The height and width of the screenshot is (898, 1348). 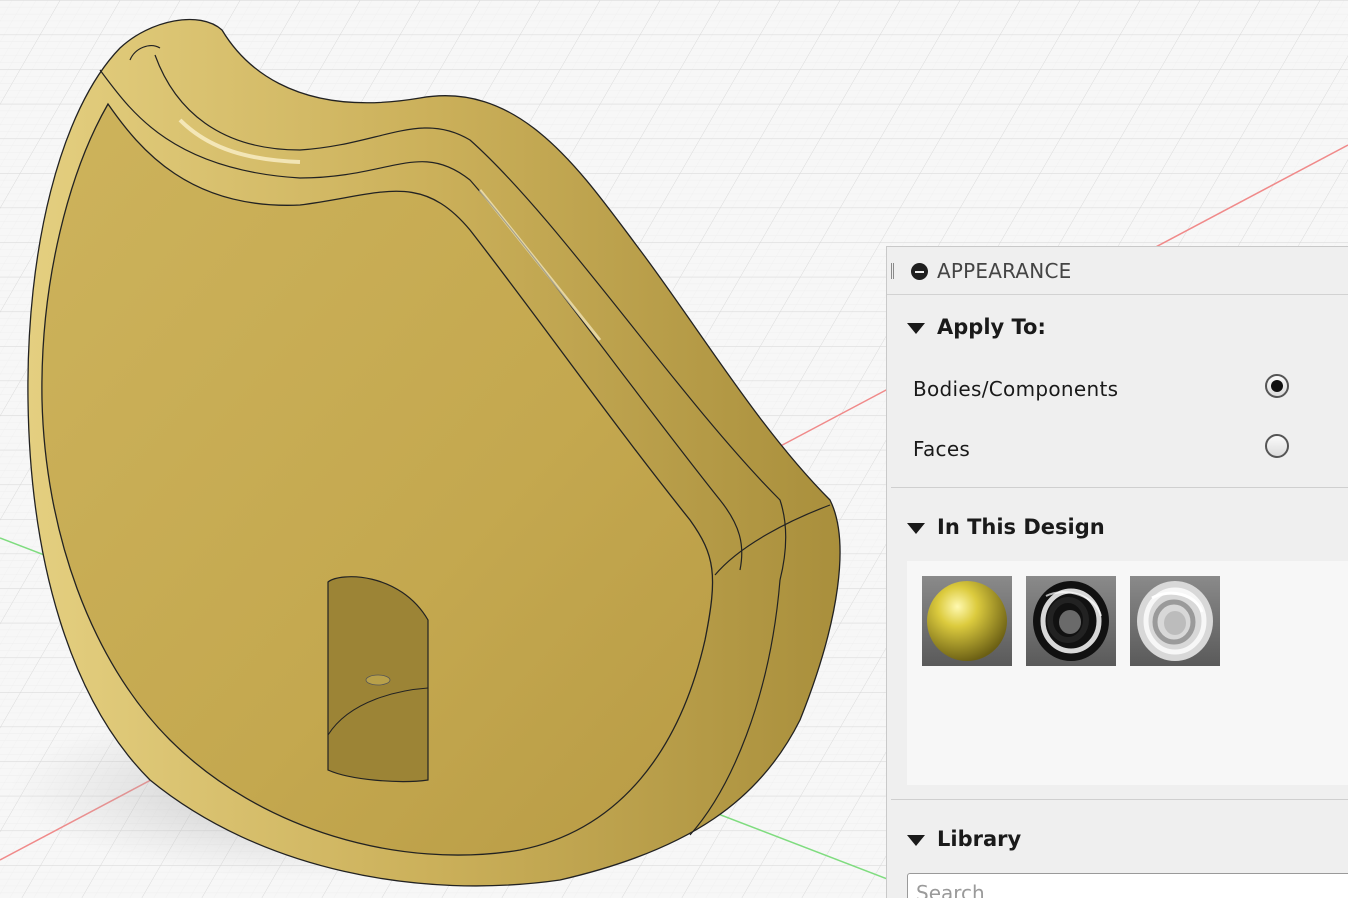 I want to click on bodies-components-radio, so click(x=1277, y=386).